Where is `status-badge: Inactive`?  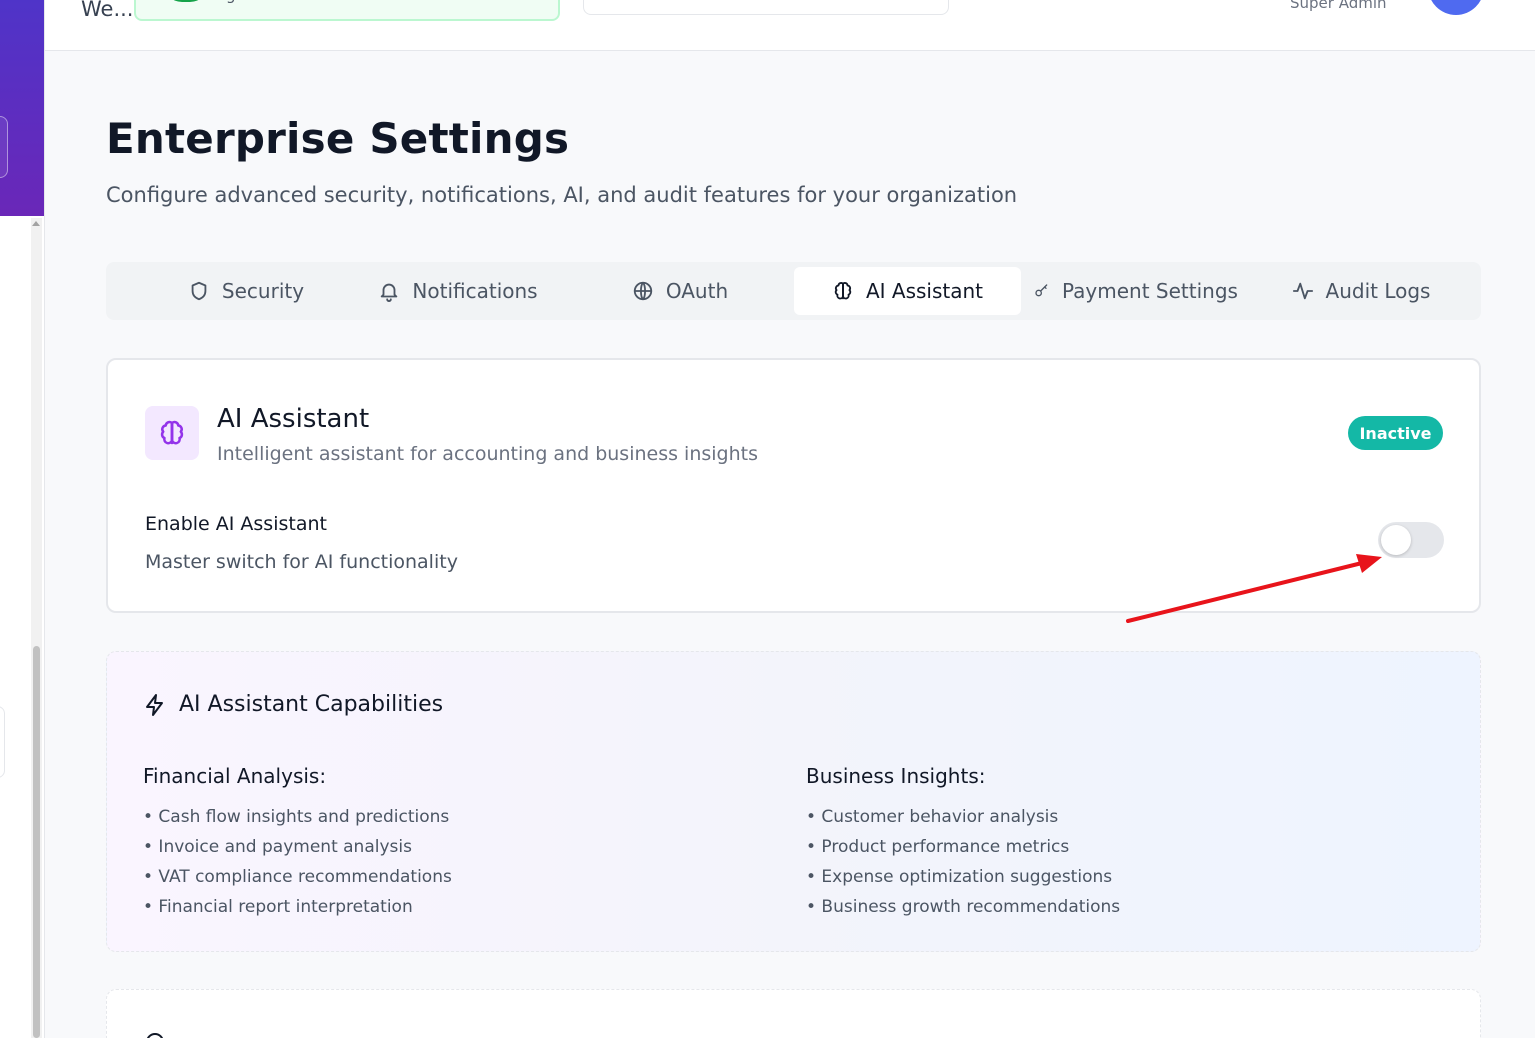 status-badge: Inactive is located at coordinates (1395, 433).